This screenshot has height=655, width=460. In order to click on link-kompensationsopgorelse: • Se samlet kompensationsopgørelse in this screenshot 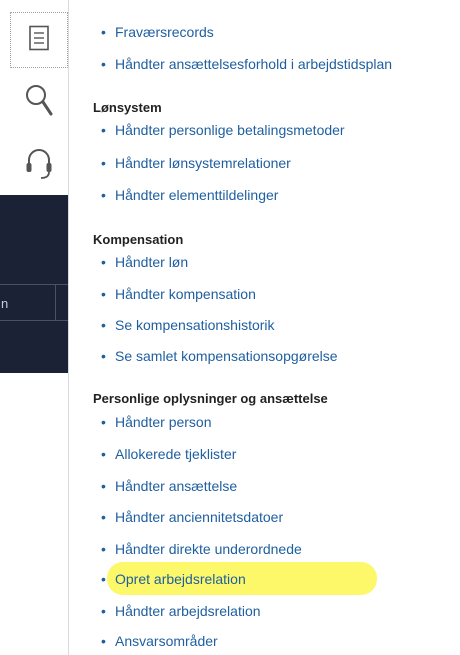, I will do `click(219, 356)`.